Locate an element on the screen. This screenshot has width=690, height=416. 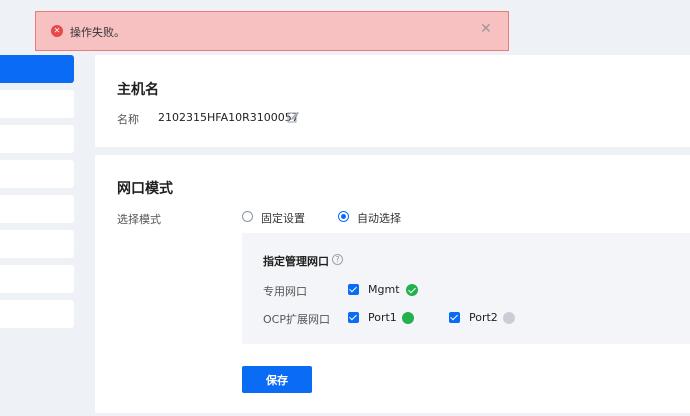
close-icon: ✕ is located at coordinates (486, 29).